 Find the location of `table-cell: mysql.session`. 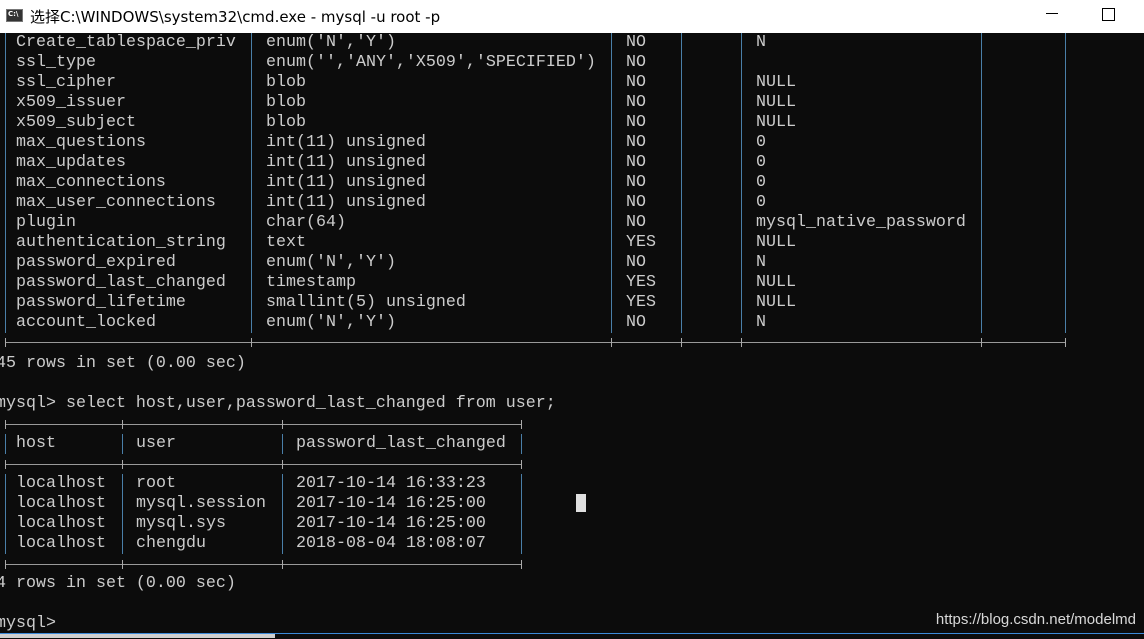

table-cell: mysql.session is located at coordinates (201, 503).